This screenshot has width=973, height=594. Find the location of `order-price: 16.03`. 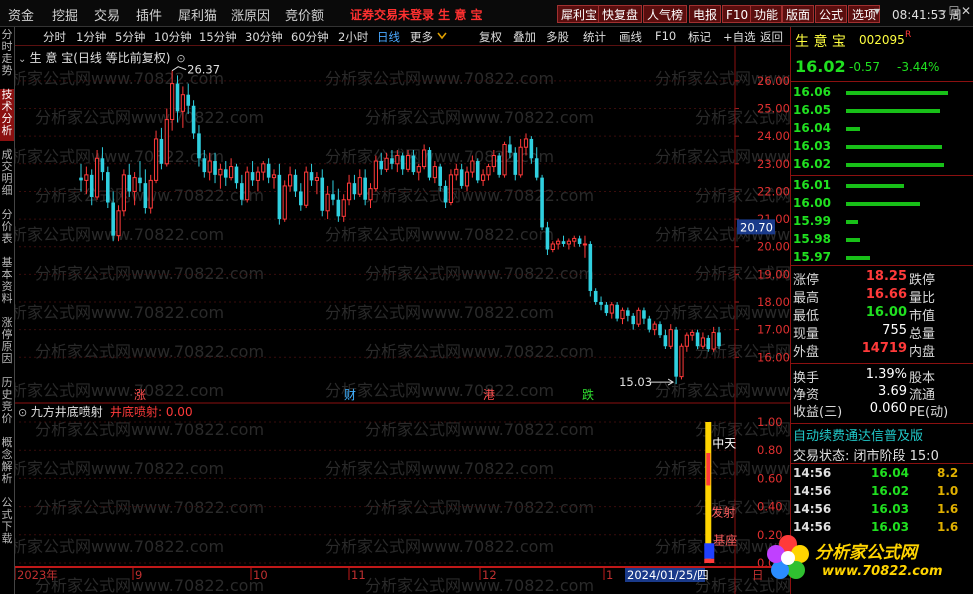

order-price: 16.03 is located at coordinates (812, 146).